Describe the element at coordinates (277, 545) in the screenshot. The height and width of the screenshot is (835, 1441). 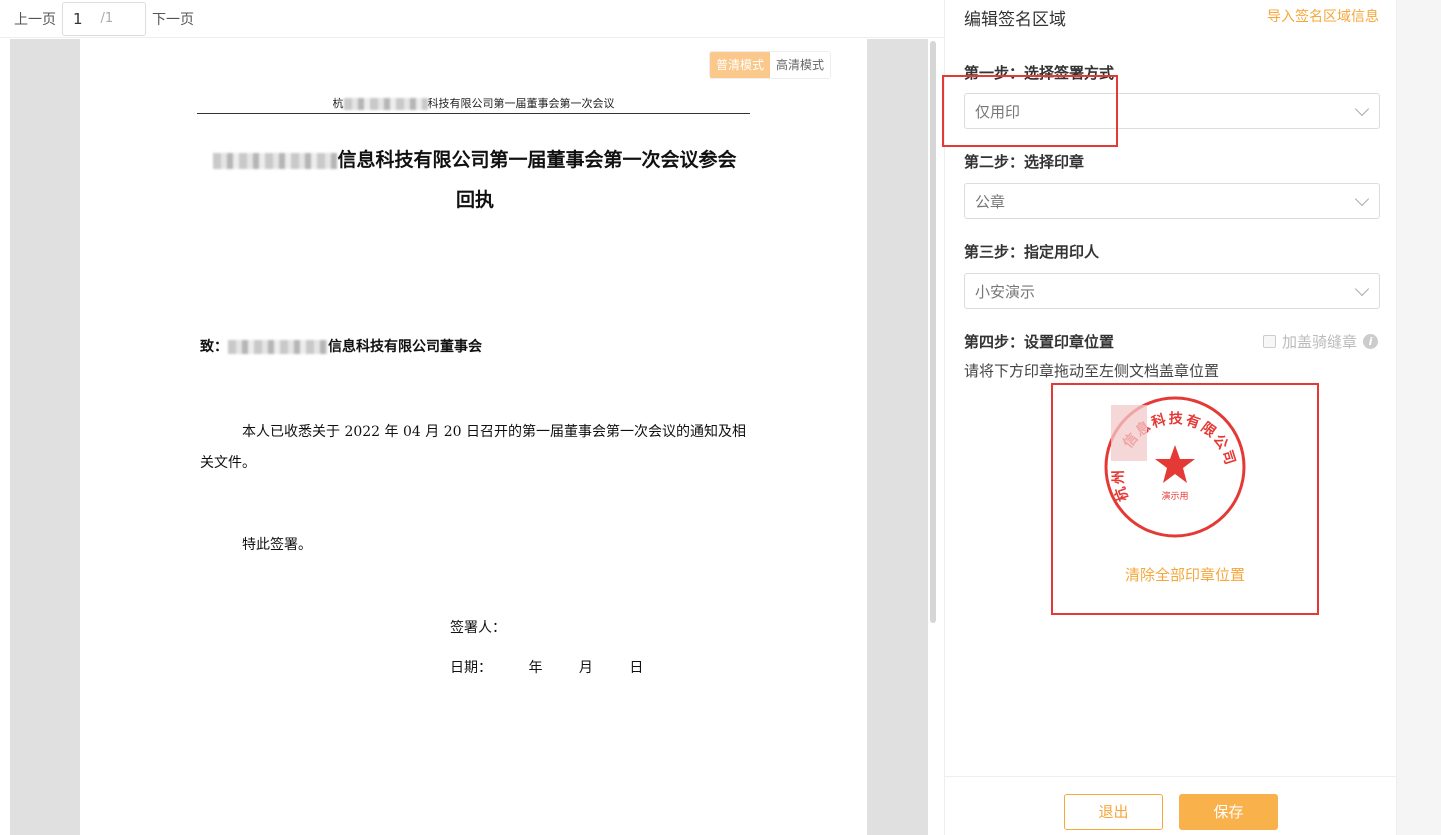
I see `doc-note: 特此签署。` at that location.